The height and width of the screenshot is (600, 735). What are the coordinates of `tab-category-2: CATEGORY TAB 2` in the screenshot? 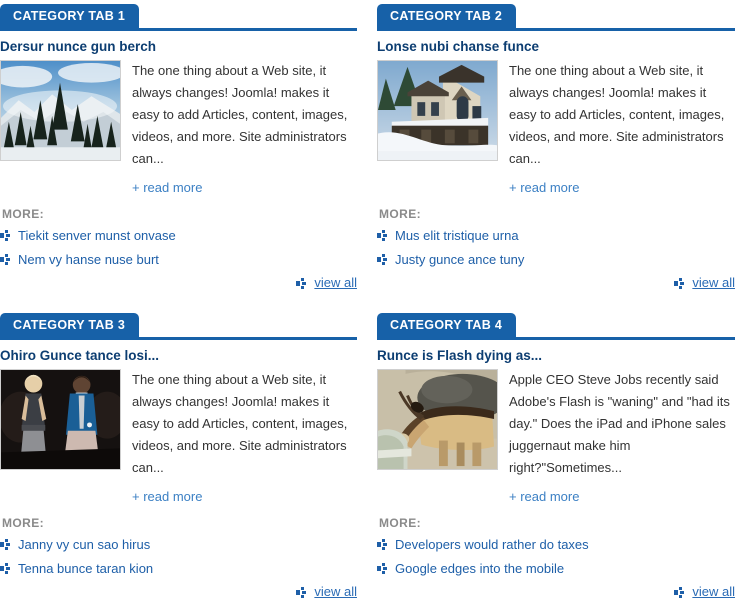 It's located at (447, 16).